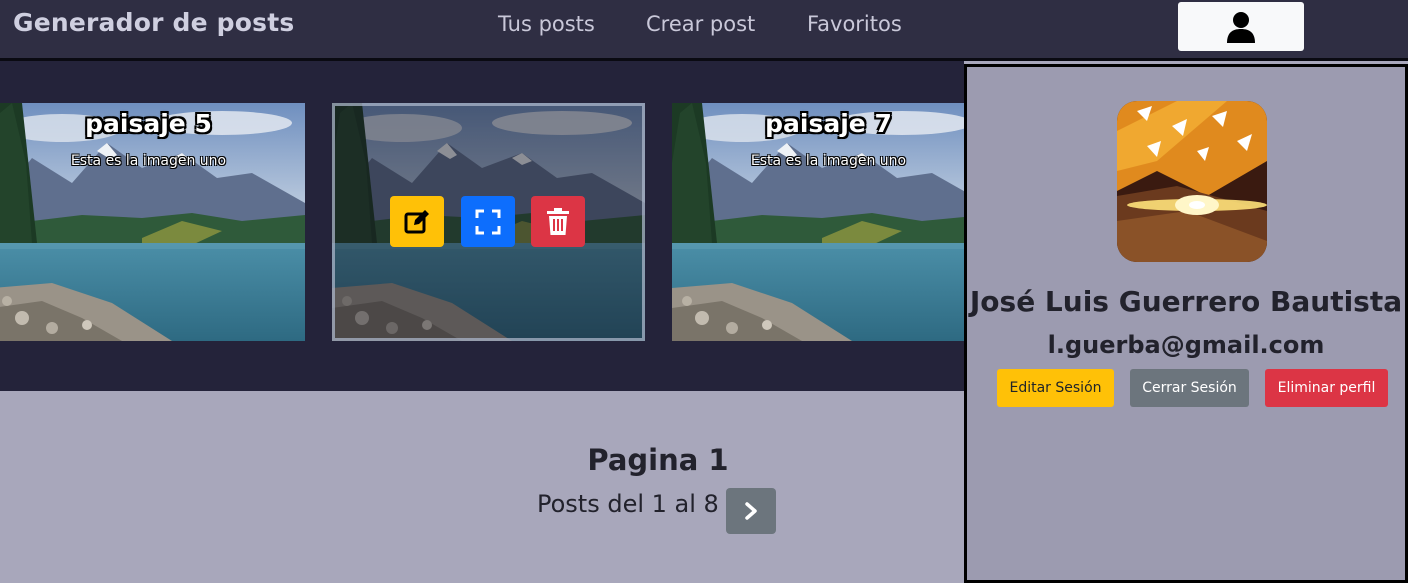  I want to click on user-icon, so click(1241, 27).